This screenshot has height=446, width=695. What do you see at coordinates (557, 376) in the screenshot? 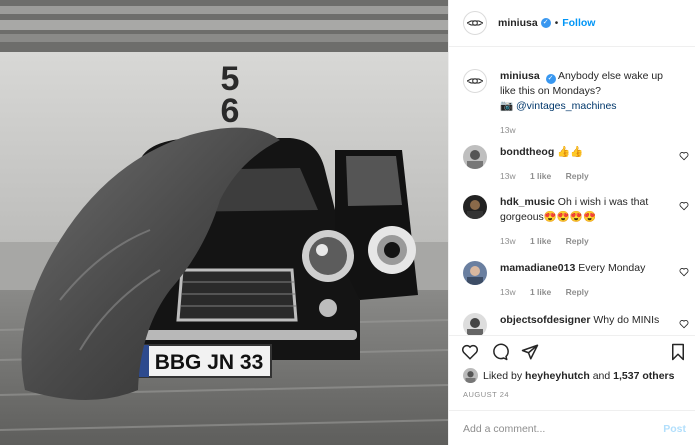
I see `liker-username: heyheyhutch` at bounding box center [557, 376].